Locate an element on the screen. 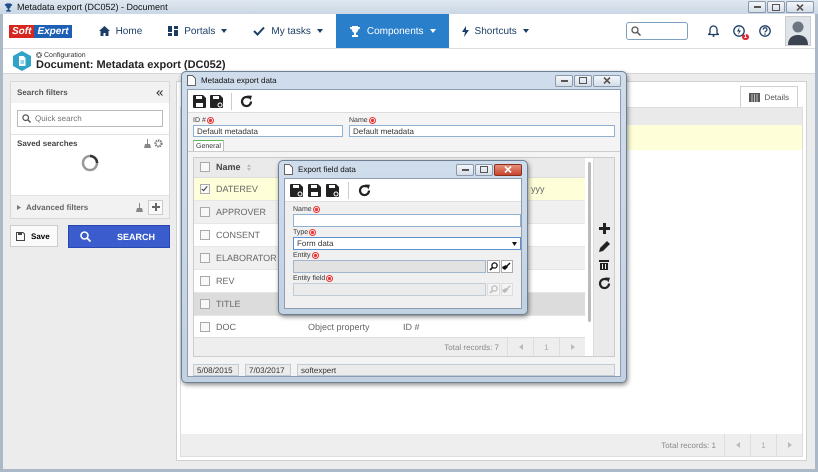 The image size is (818, 472). table-cell: APPROVER is located at coordinates (241, 211).